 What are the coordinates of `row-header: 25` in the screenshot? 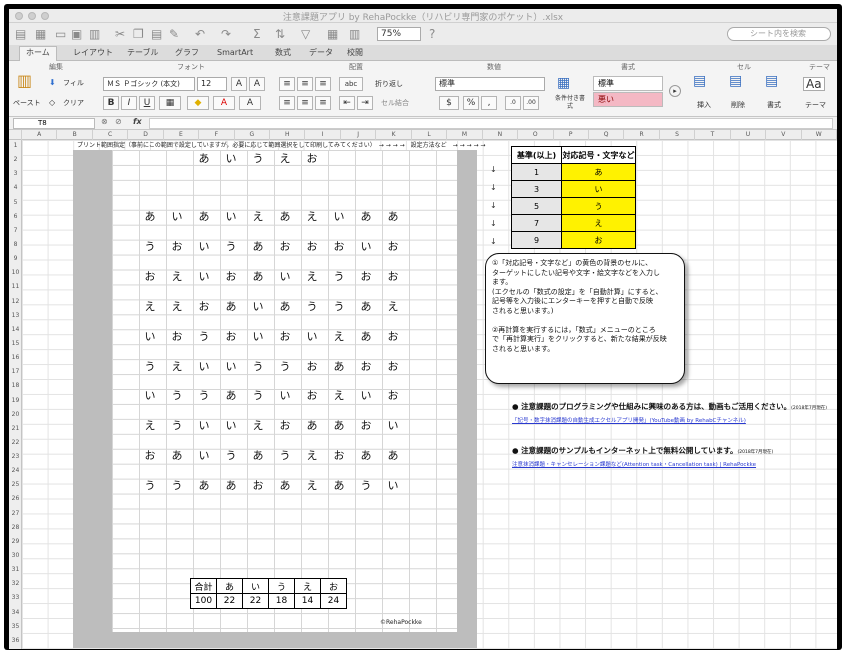 It's located at (15, 488).